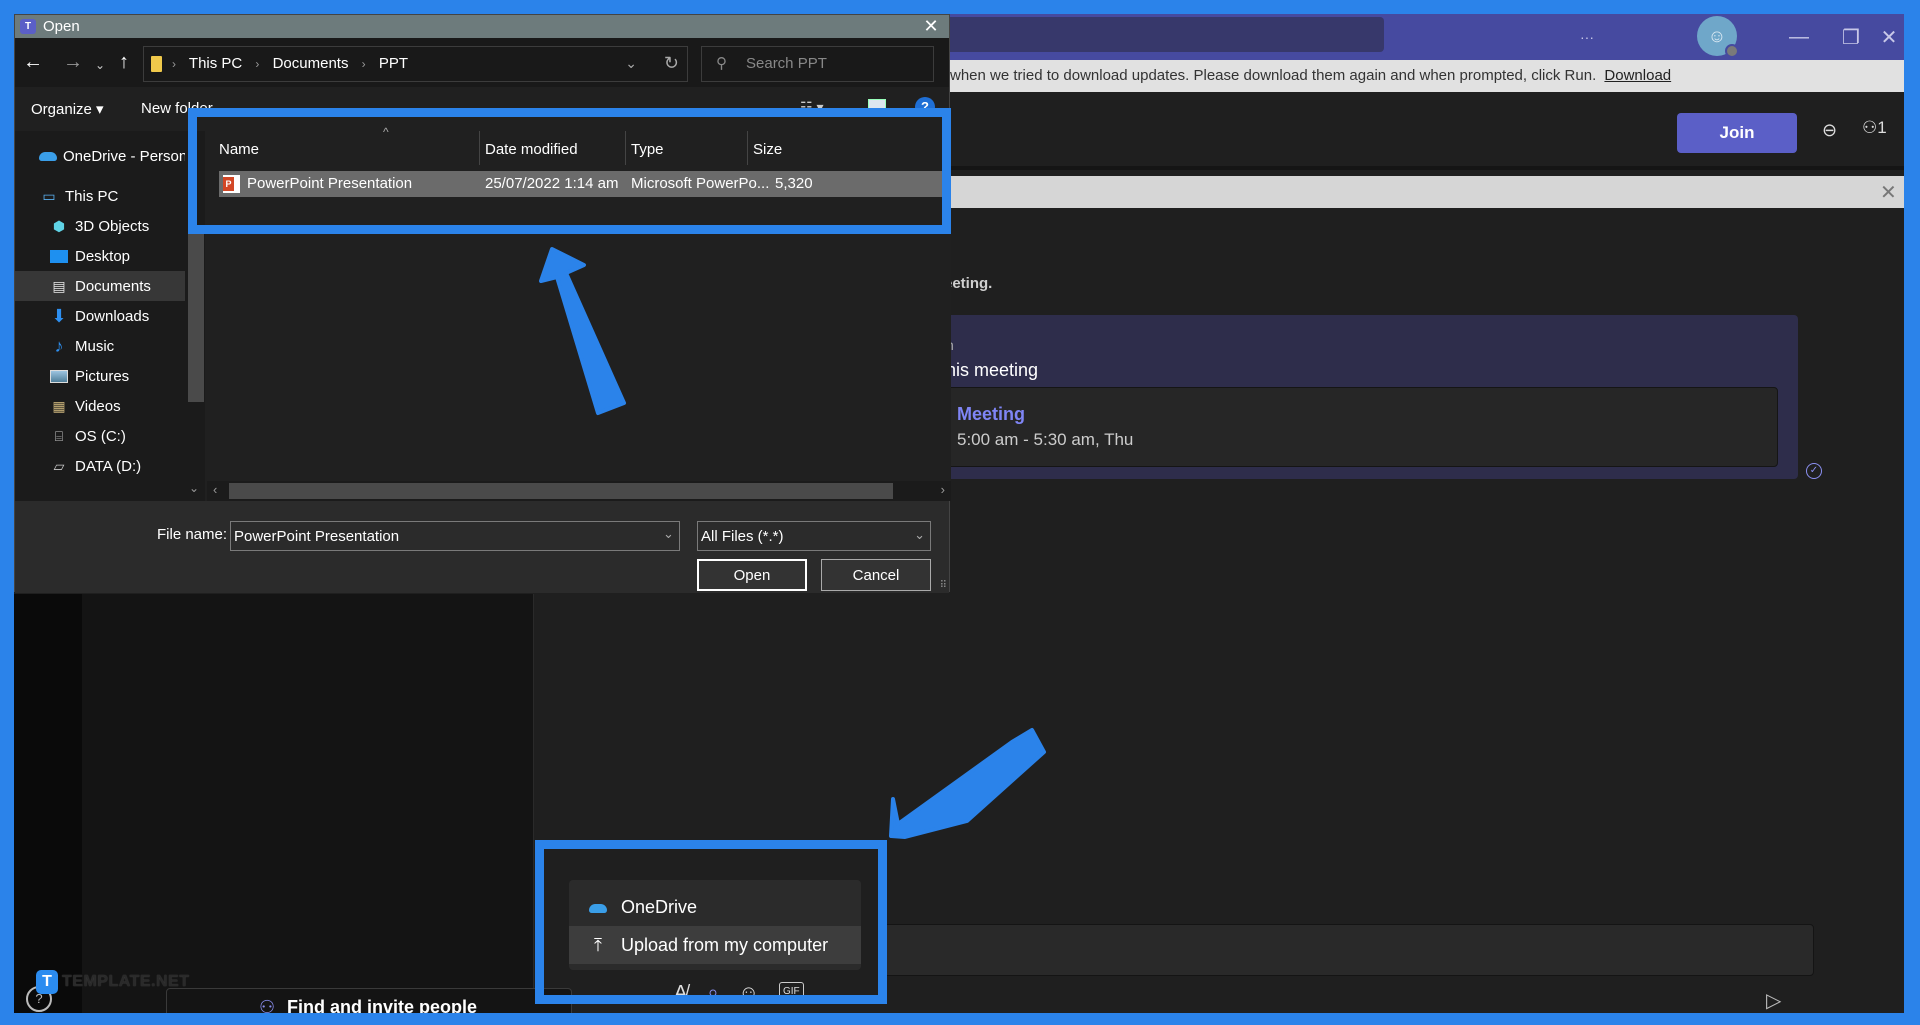  I want to click on dialog-title-bar: T Open ✕, so click(482, 26).